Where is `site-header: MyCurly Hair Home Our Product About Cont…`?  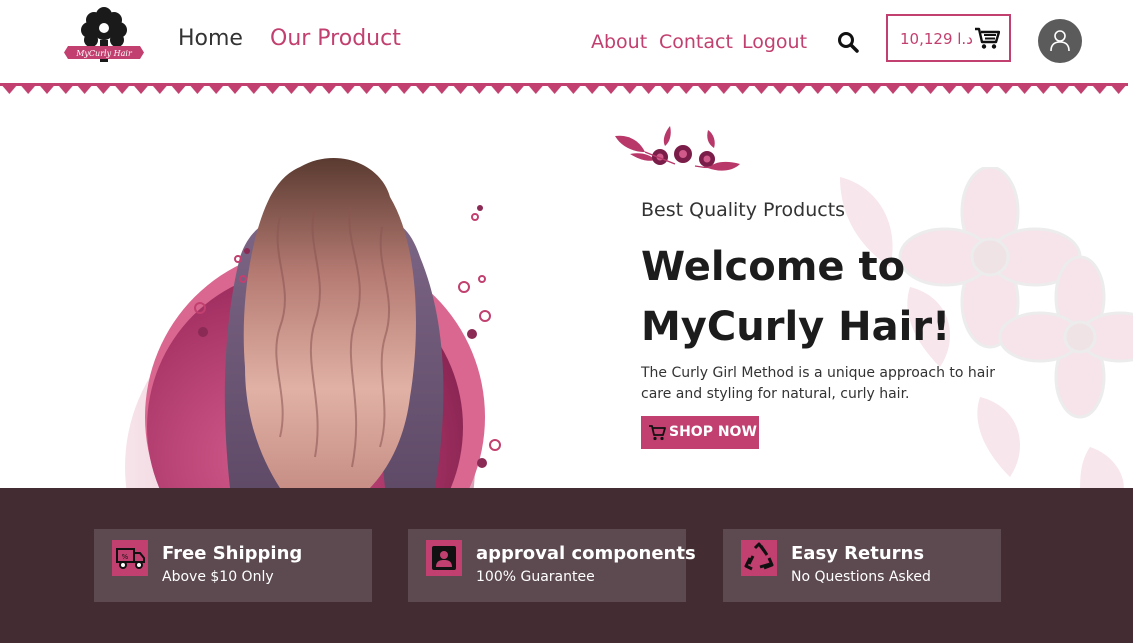
site-header: MyCurly Hair Home Our Product About Cont… is located at coordinates (566, 42).